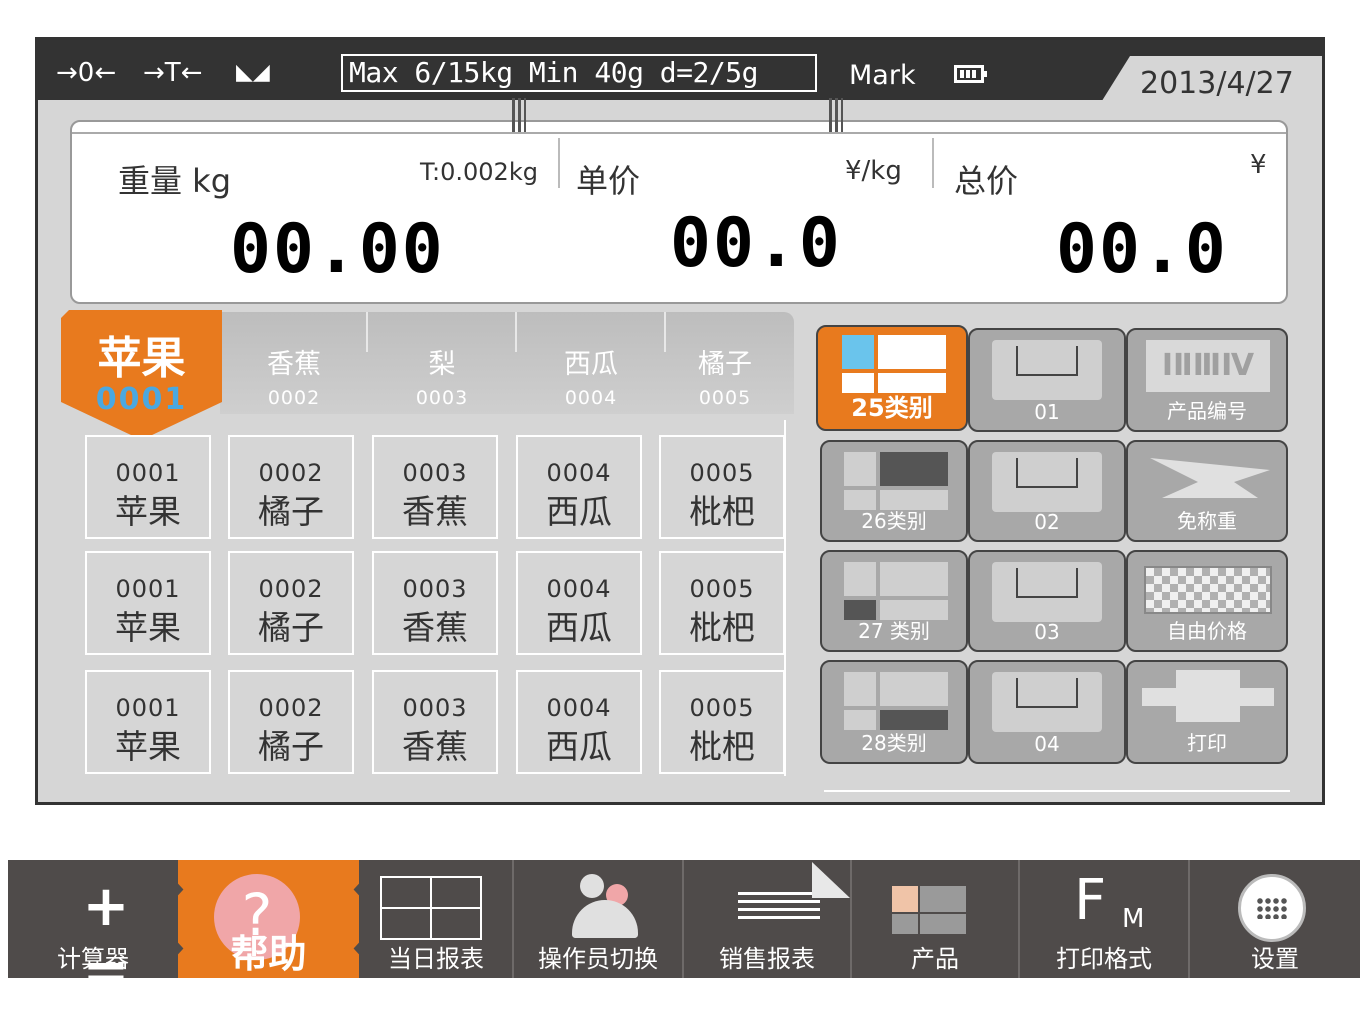 The image size is (1361, 1016). Describe the element at coordinates (294, 398) in the screenshot. I see `tab-code: 0002` at that location.